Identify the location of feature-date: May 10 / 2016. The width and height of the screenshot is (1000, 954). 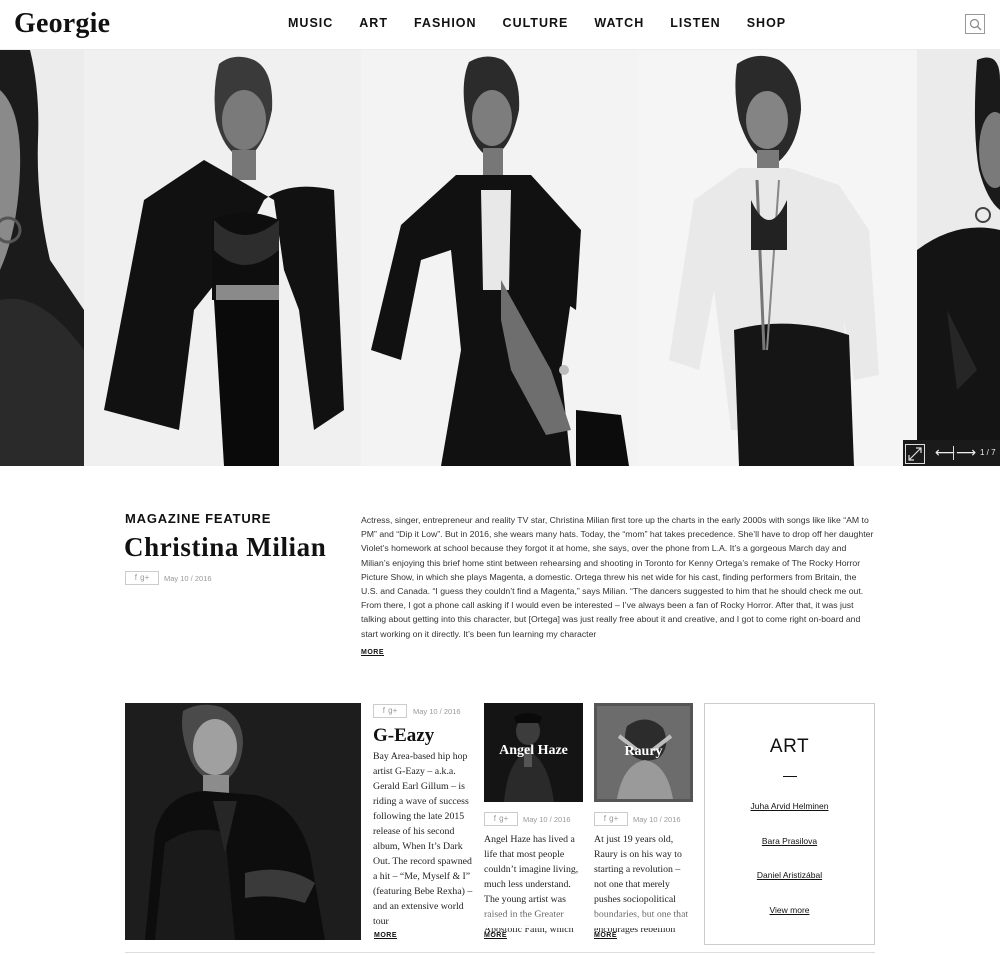
(188, 578).